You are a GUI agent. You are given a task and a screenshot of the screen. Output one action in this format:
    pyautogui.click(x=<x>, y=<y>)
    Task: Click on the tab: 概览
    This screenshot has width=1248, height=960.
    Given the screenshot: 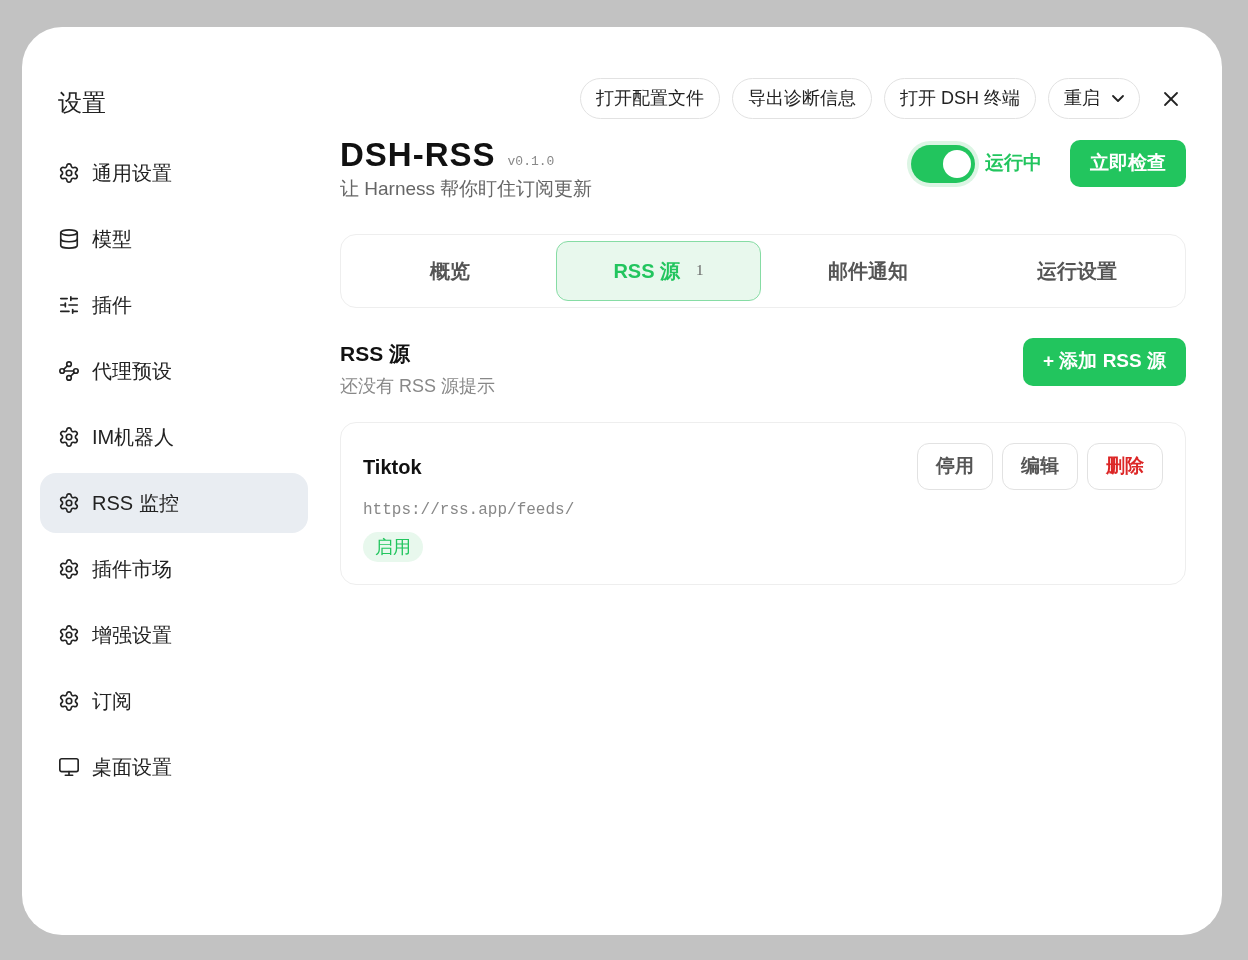 What is the action you would take?
    pyautogui.click(x=449, y=270)
    